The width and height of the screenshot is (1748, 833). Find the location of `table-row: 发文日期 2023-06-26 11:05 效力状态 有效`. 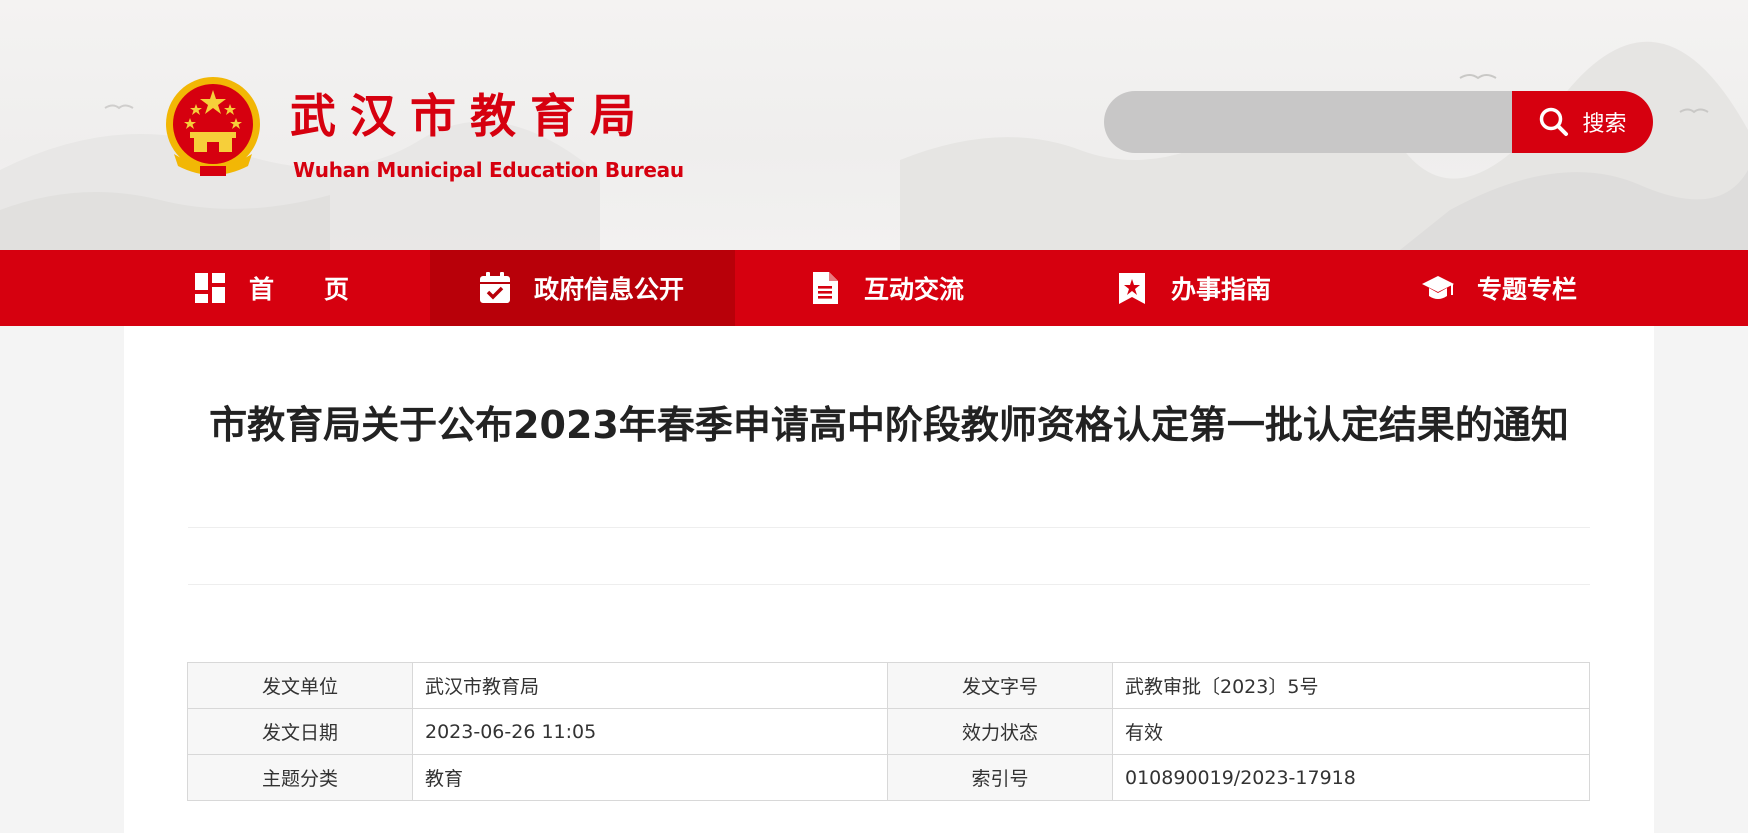

table-row: 发文日期 2023-06-26 11:05 效力状态 有效 is located at coordinates (888, 731).